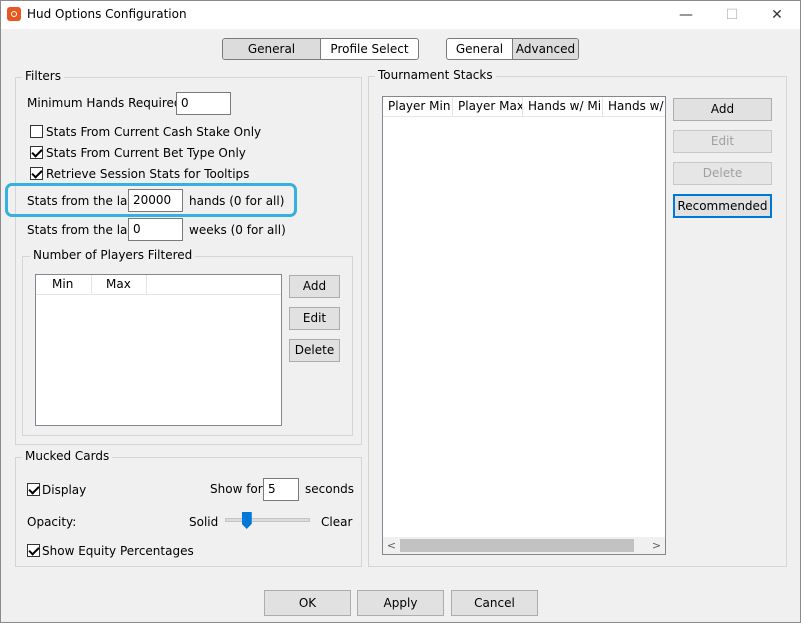 The image size is (801, 623). I want to click on horizontal-scrollbar: < >, so click(524, 545).